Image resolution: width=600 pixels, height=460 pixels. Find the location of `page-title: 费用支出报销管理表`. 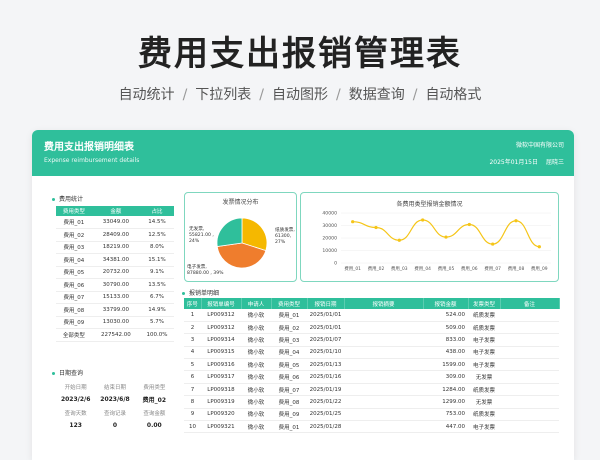

page-title: 费用支出报销管理表 is located at coordinates (300, 54).